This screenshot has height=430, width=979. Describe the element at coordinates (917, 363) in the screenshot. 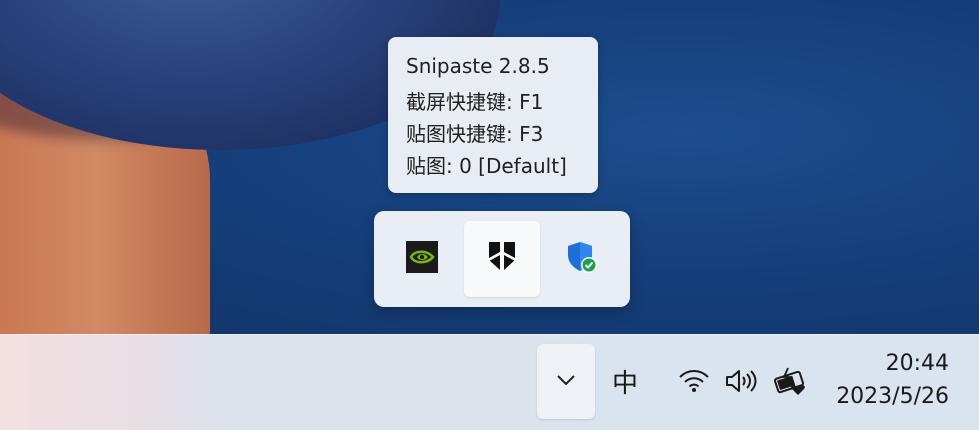

I see `clock-time: 20:44` at that location.